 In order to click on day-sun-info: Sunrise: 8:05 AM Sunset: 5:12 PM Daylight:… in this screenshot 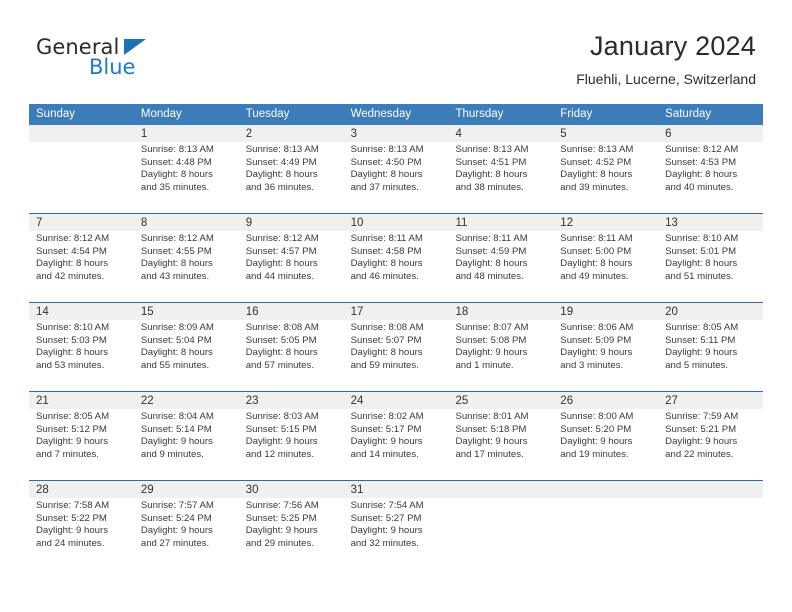, I will do `click(85, 436)`.